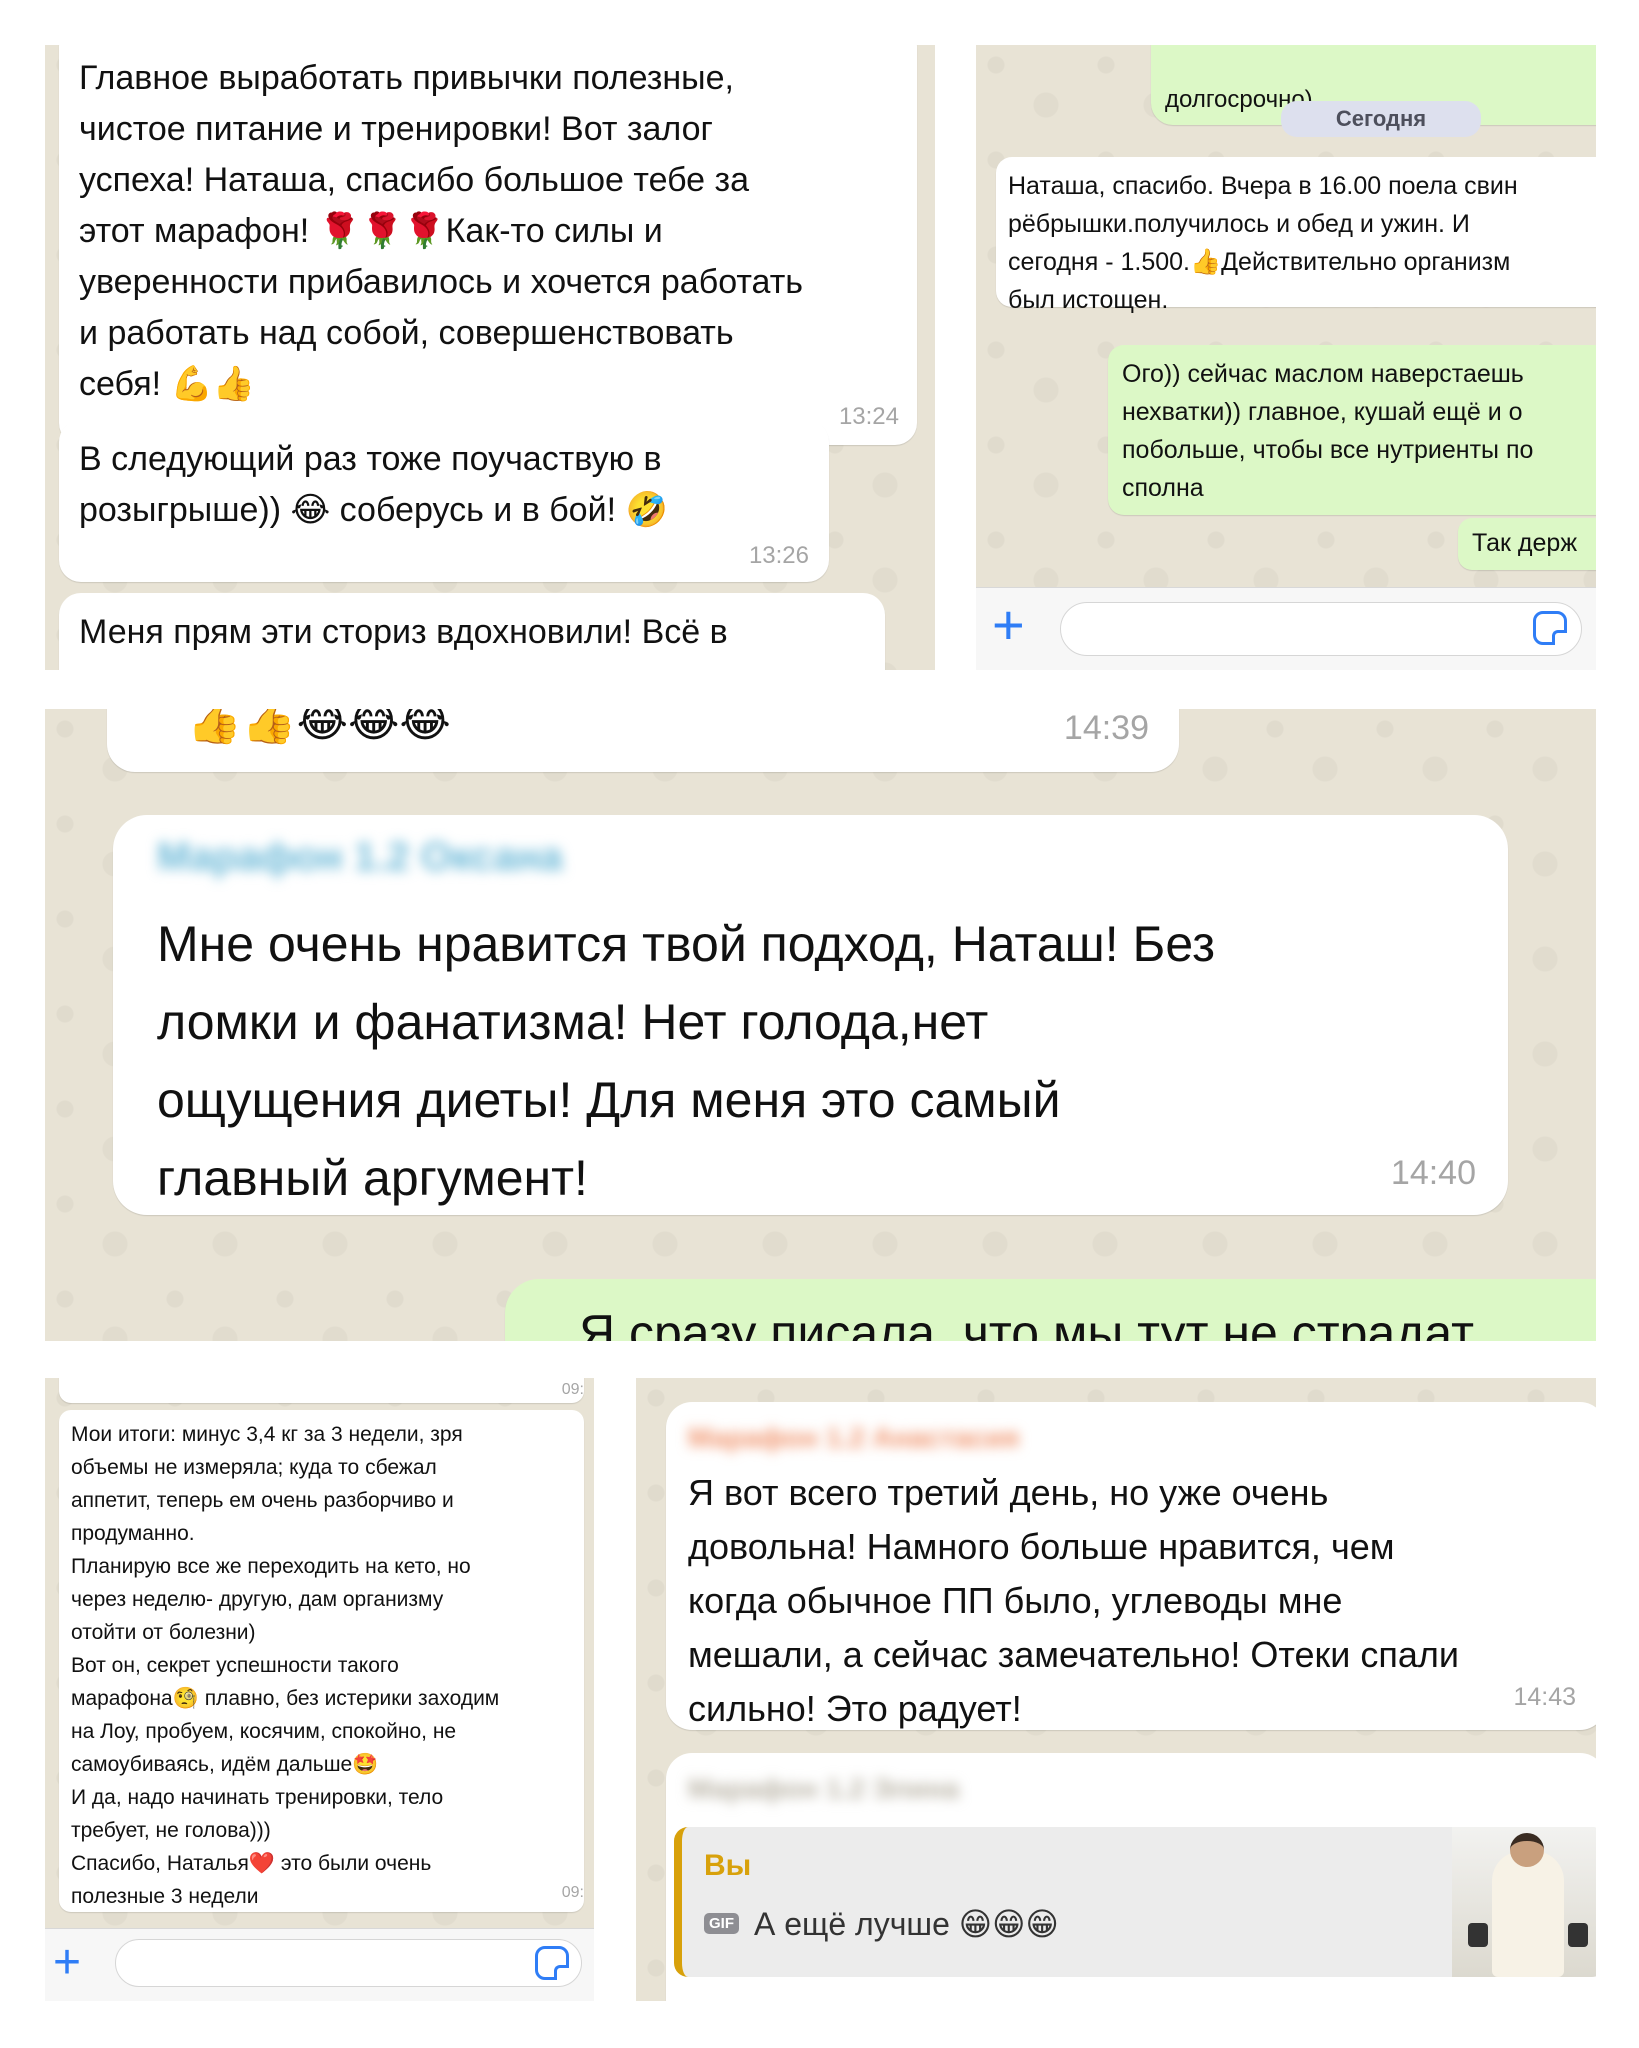 The image size is (1639, 2048). Describe the element at coordinates (778, 555) in the screenshot. I see `message-time: 13:26` at that location.